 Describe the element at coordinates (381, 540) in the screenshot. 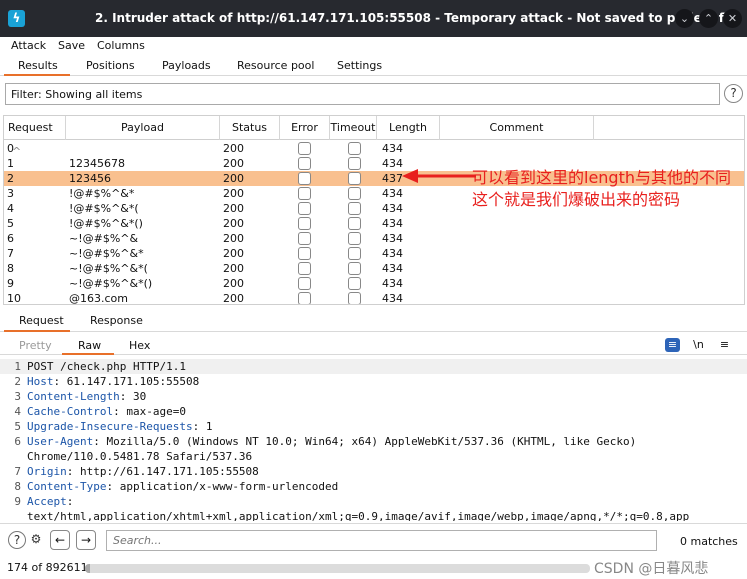

I see `search-input` at that location.